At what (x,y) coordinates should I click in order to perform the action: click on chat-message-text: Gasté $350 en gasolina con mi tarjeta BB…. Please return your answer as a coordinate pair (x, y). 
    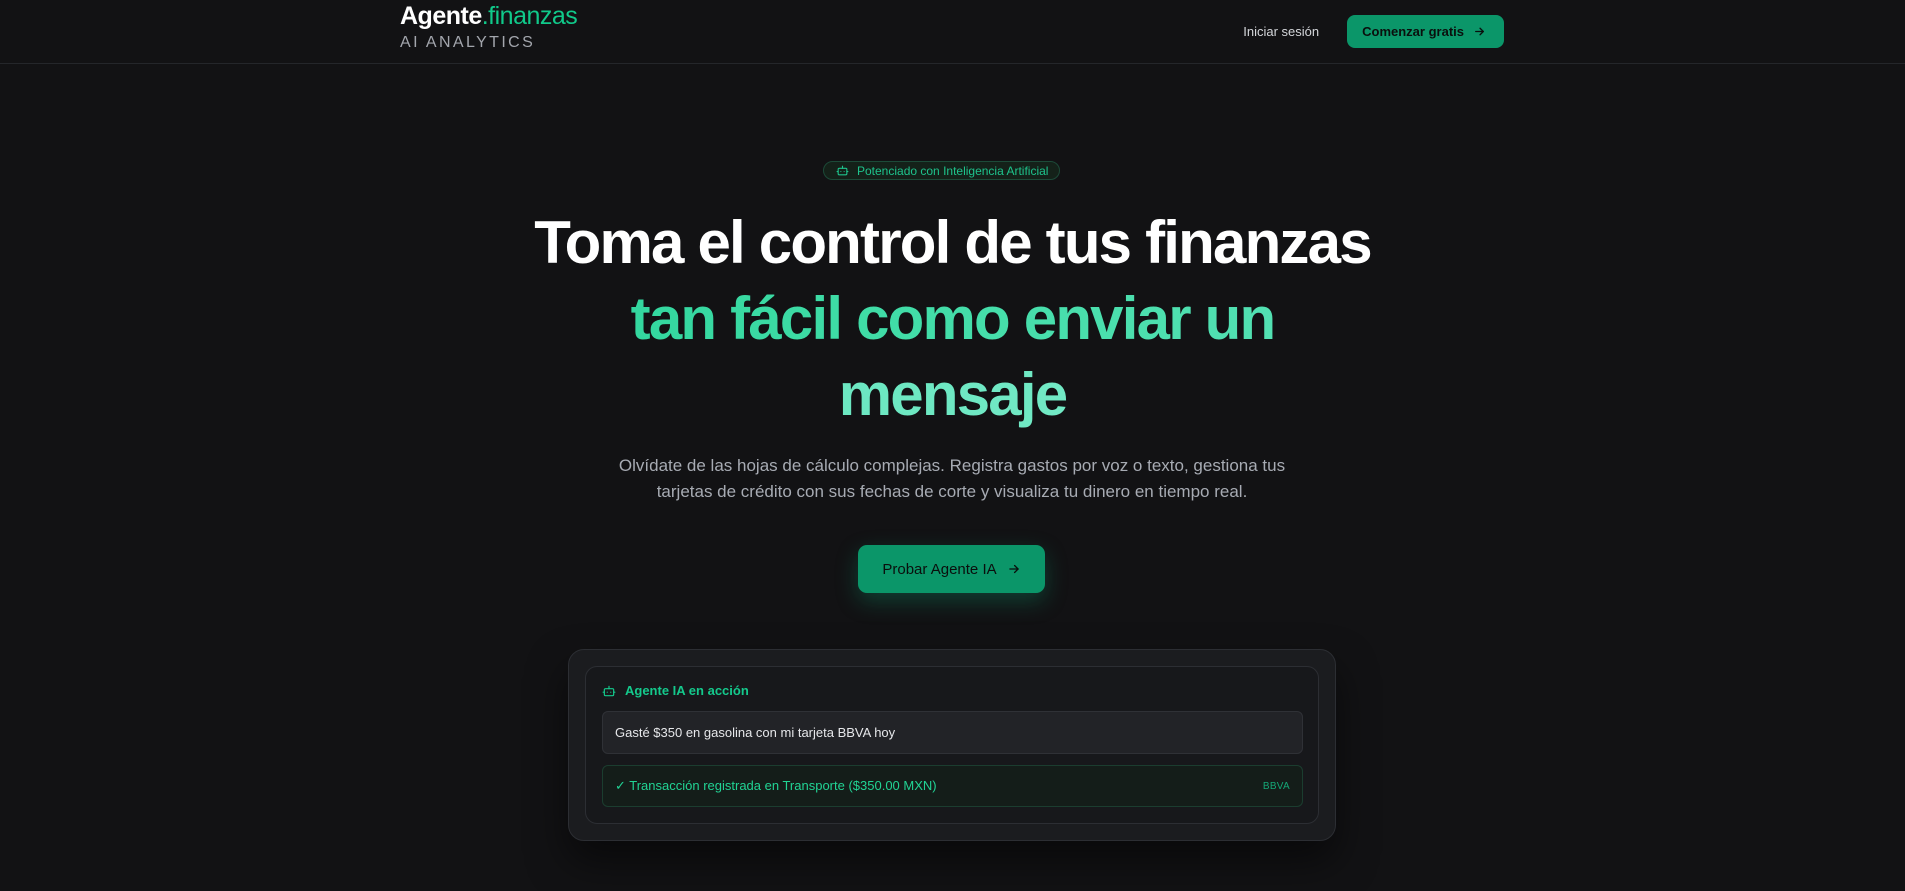
    Looking at the image, I should click on (755, 732).